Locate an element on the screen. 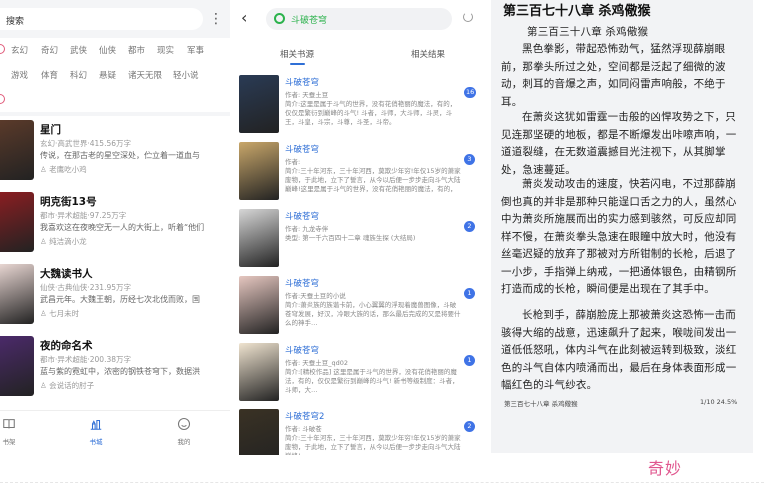  result-author: 作者: 九龙寺伴 is located at coordinates (307, 229).